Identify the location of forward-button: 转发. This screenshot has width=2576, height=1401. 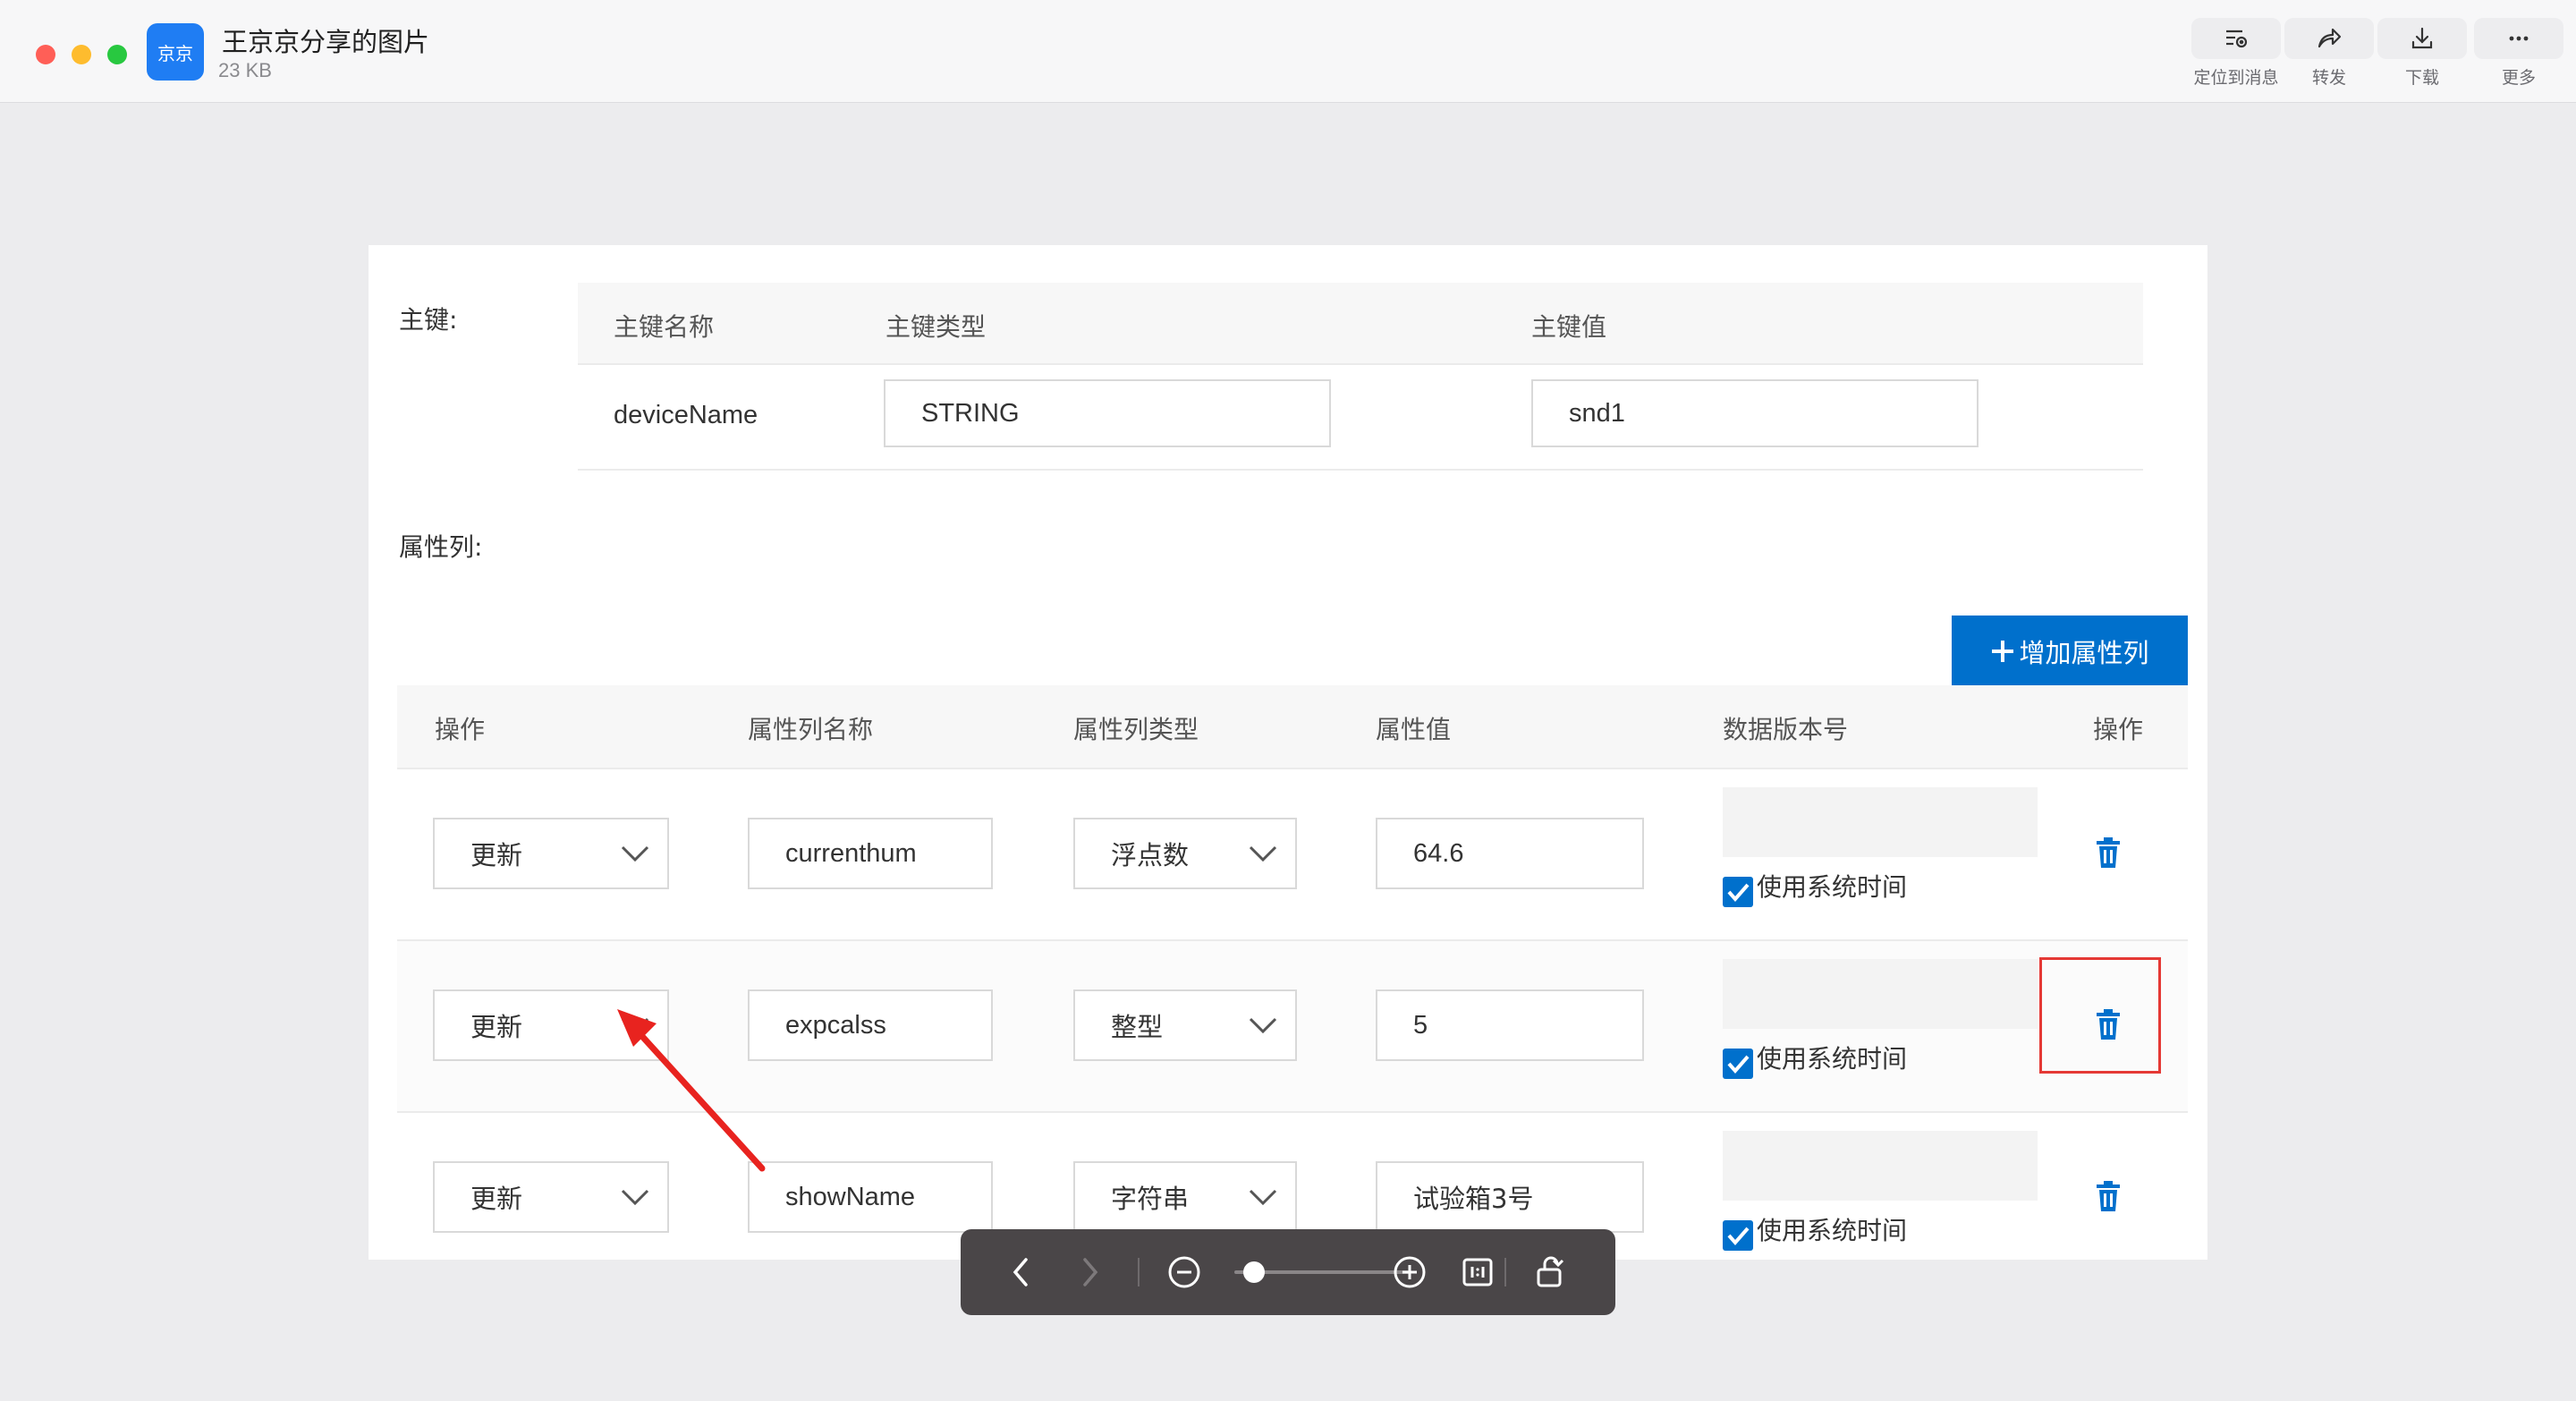
(2329, 53).